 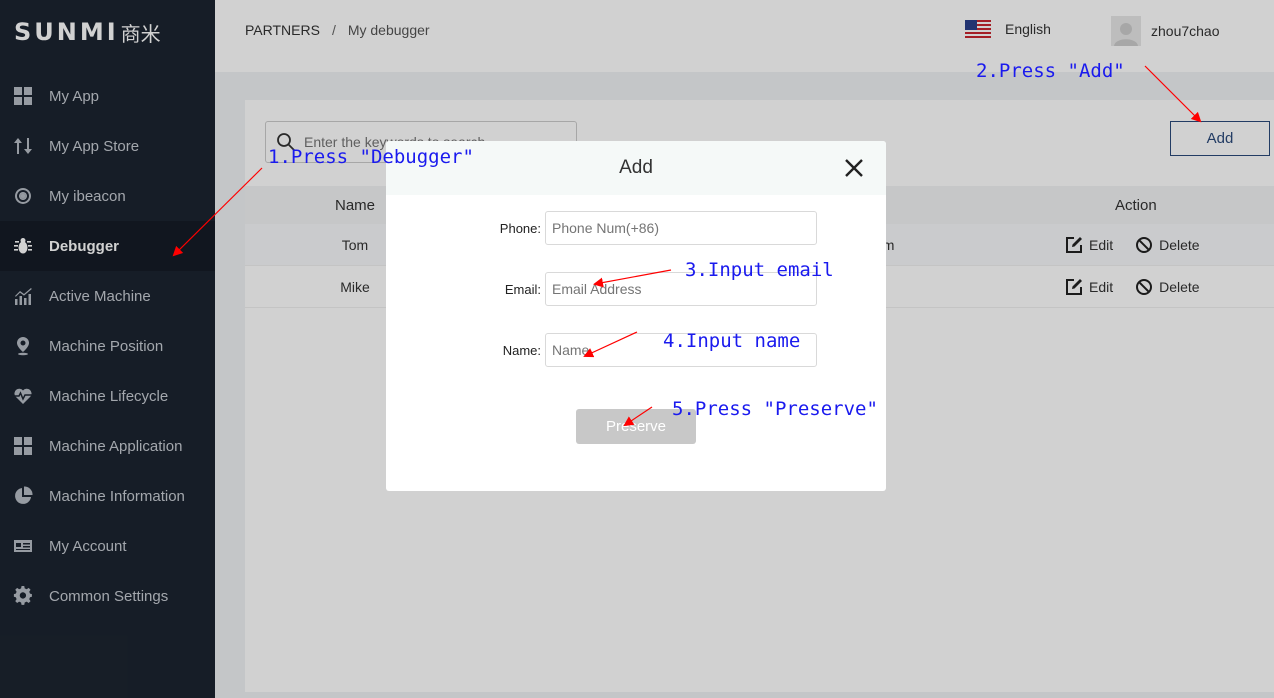 What do you see at coordinates (521, 350) in the screenshot?
I see `name-label: Name:` at bounding box center [521, 350].